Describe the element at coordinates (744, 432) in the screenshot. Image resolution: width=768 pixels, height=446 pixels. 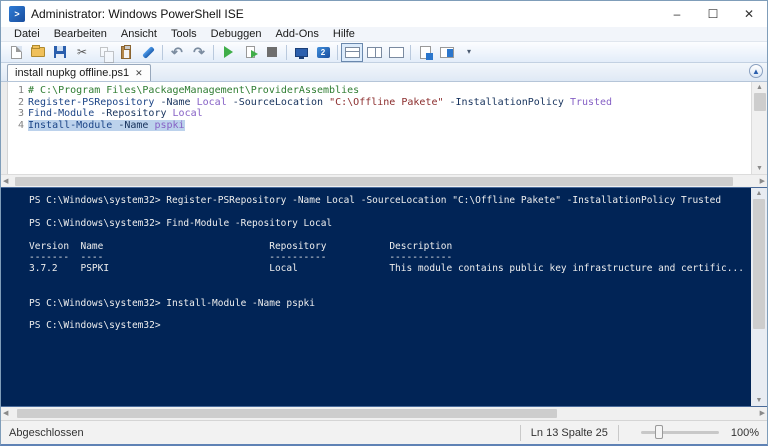
I see `zoom-level: 100%` at that location.